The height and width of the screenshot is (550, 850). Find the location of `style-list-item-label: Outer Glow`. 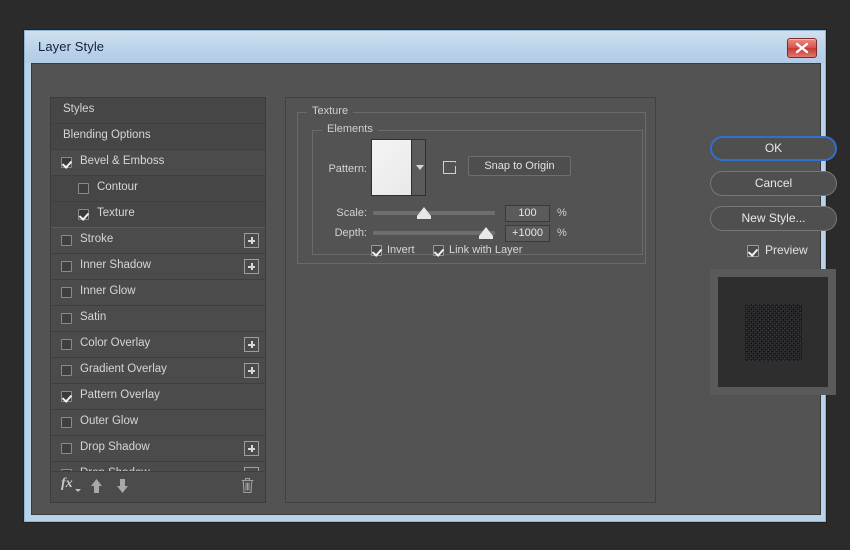

style-list-item-label: Outer Glow is located at coordinates (109, 421).